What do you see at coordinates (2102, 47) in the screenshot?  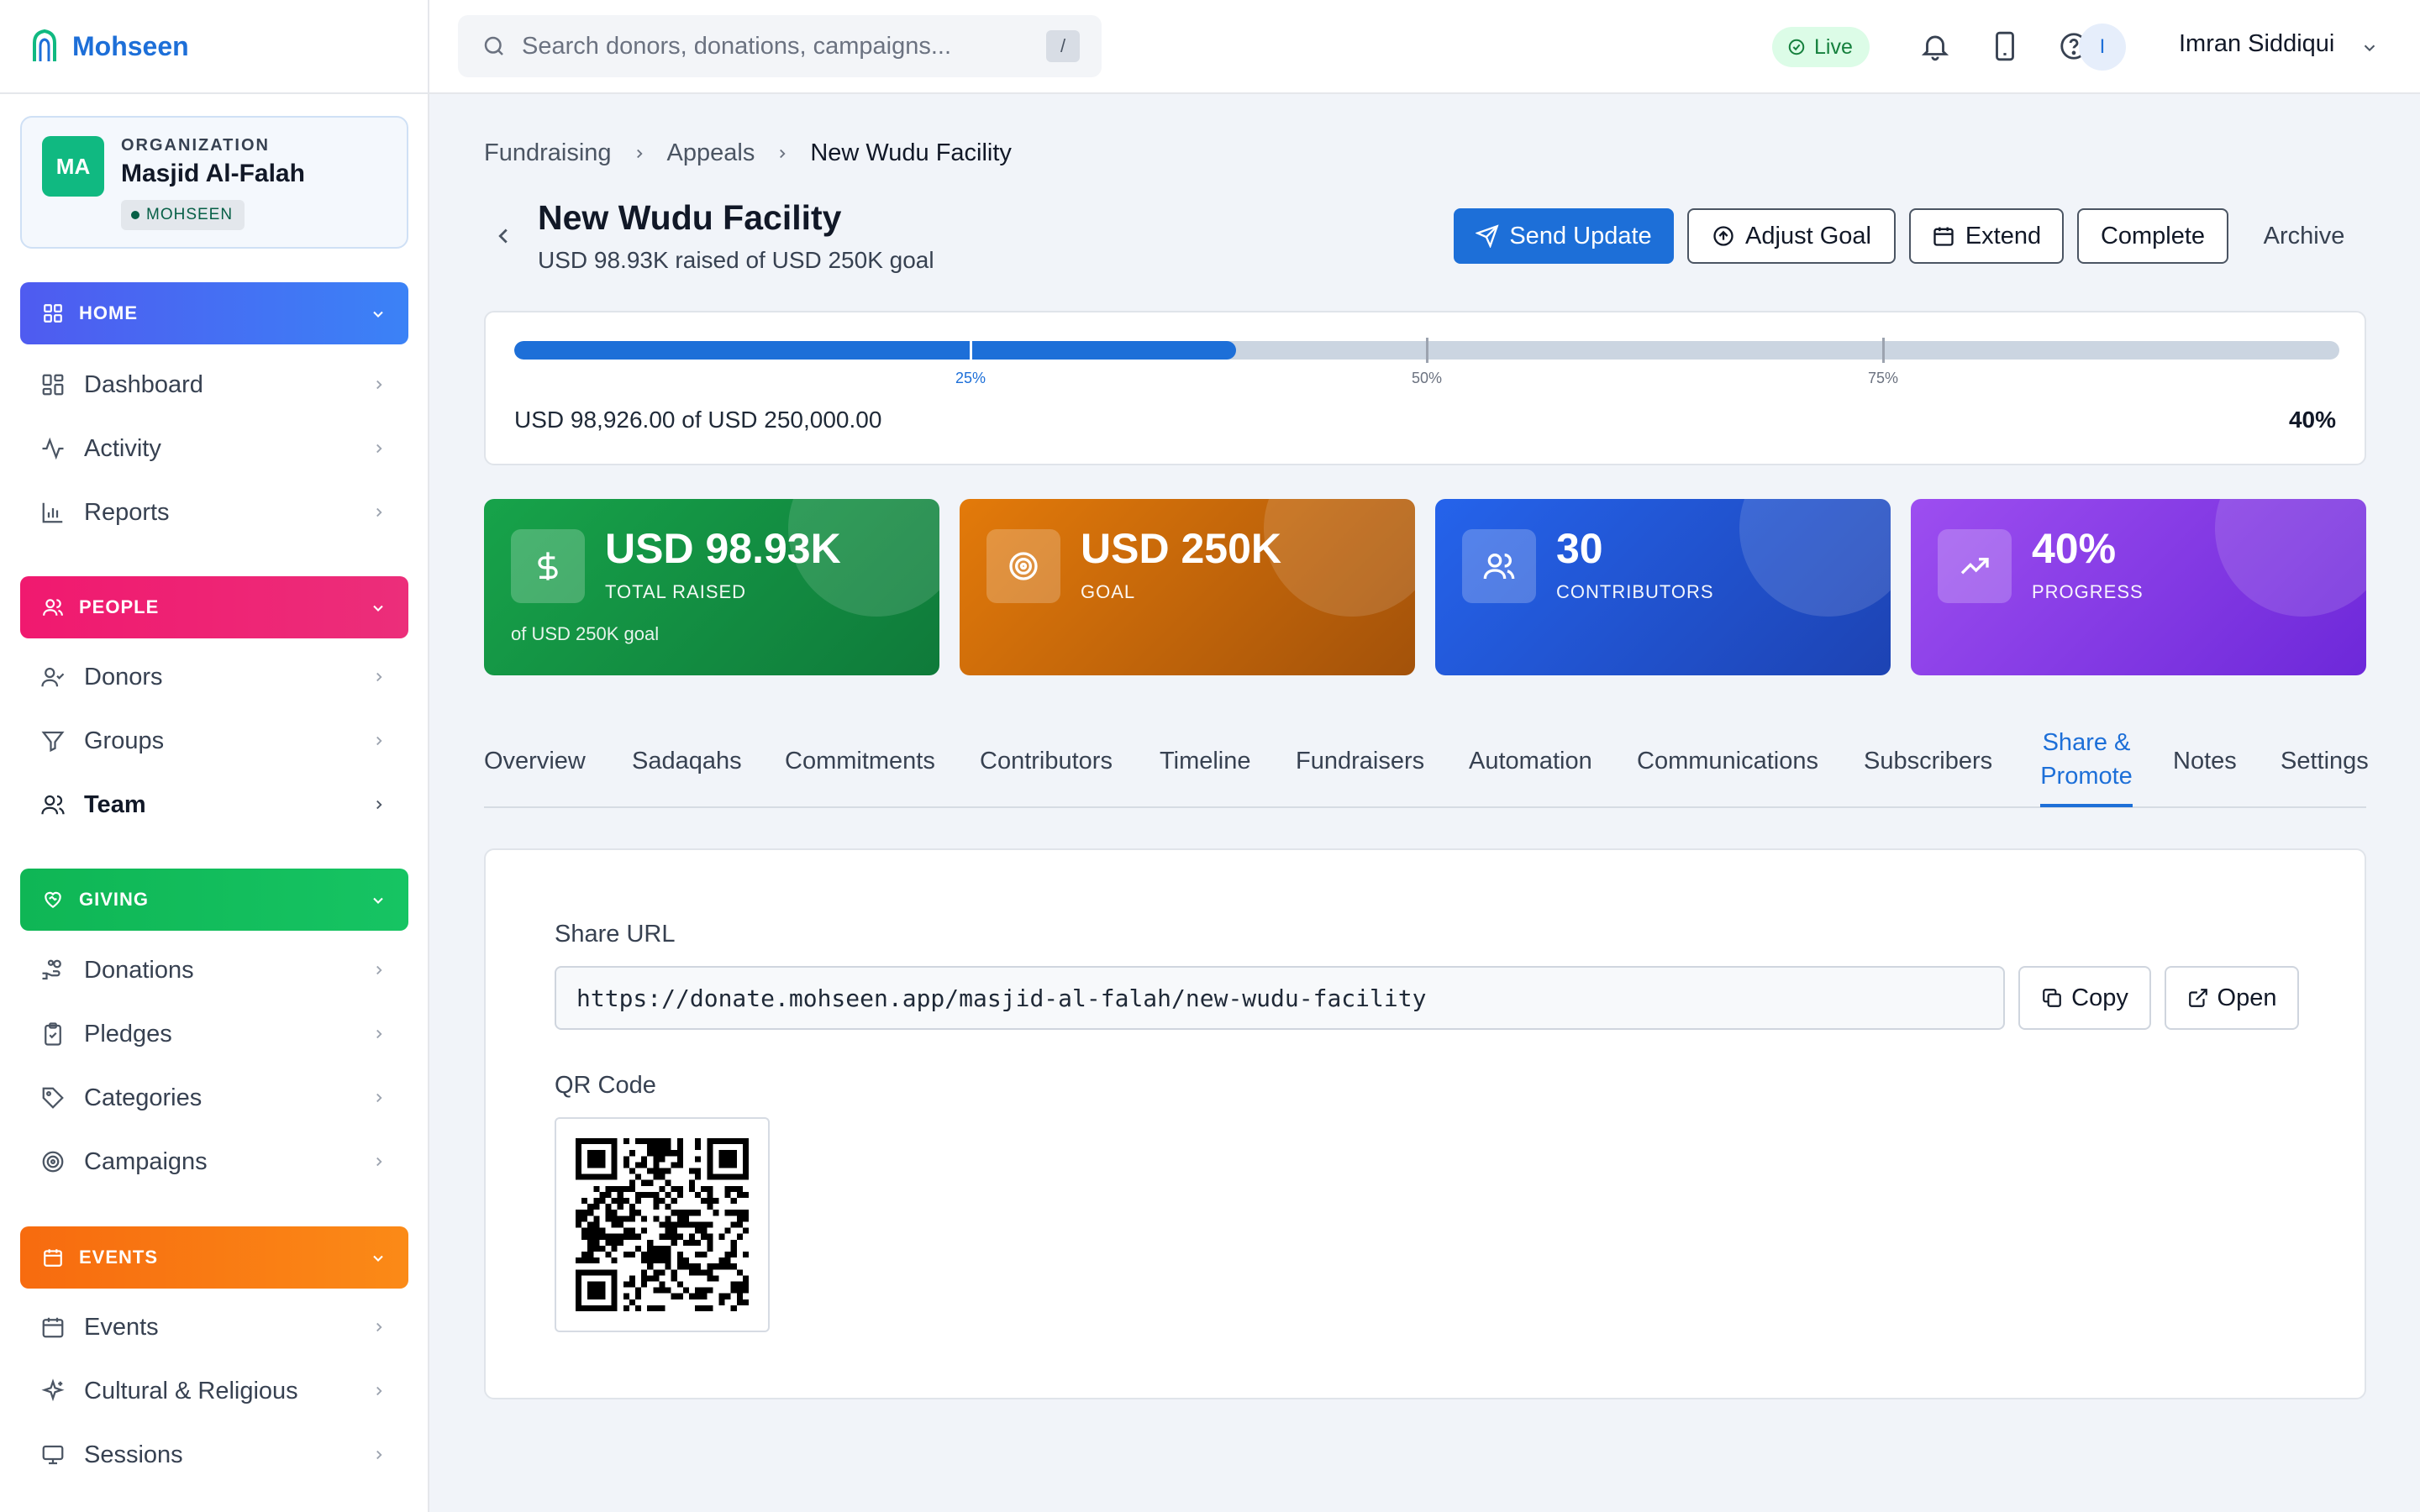 I see `user-avatar: I` at bounding box center [2102, 47].